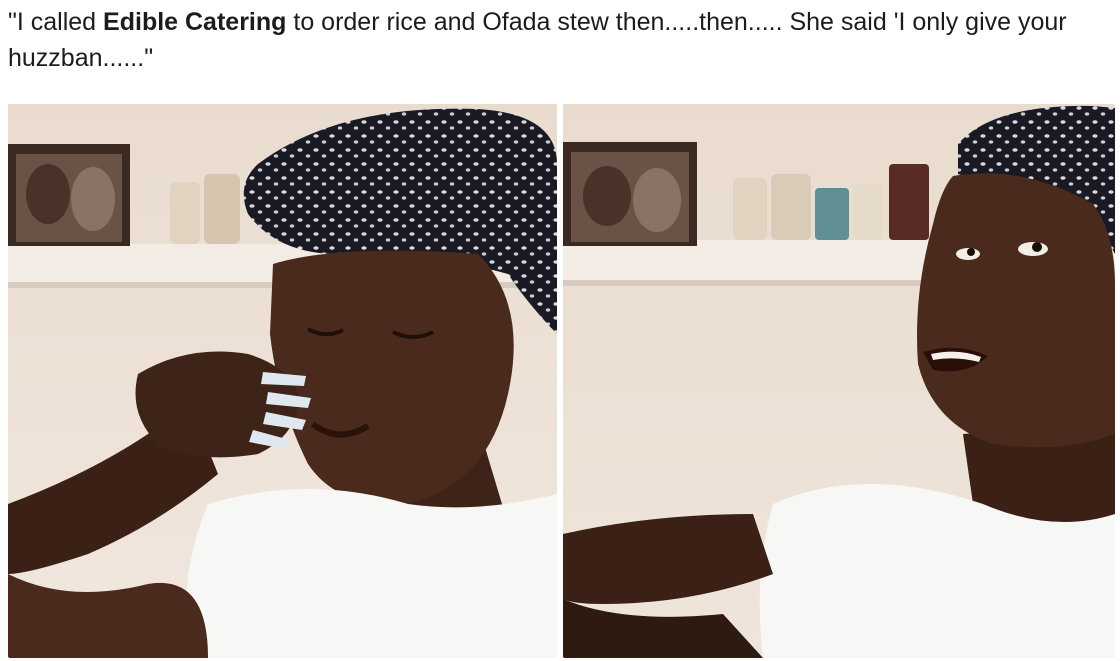 The height and width of the screenshot is (661, 1120). I want to click on white-shirt, so click(371, 573).